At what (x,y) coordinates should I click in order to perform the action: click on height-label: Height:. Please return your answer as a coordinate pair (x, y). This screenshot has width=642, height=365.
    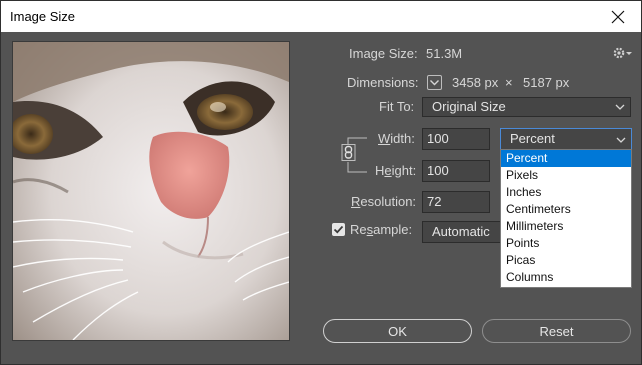
    Looking at the image, I should click on (396, 170).